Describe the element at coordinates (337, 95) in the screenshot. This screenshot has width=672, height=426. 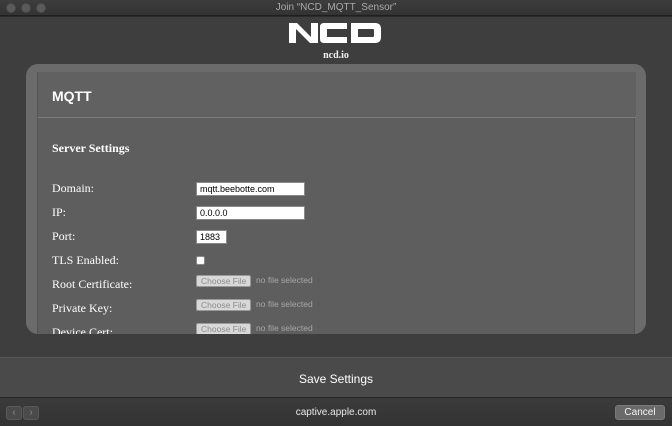
I see `card-header: MQTT` at that location.